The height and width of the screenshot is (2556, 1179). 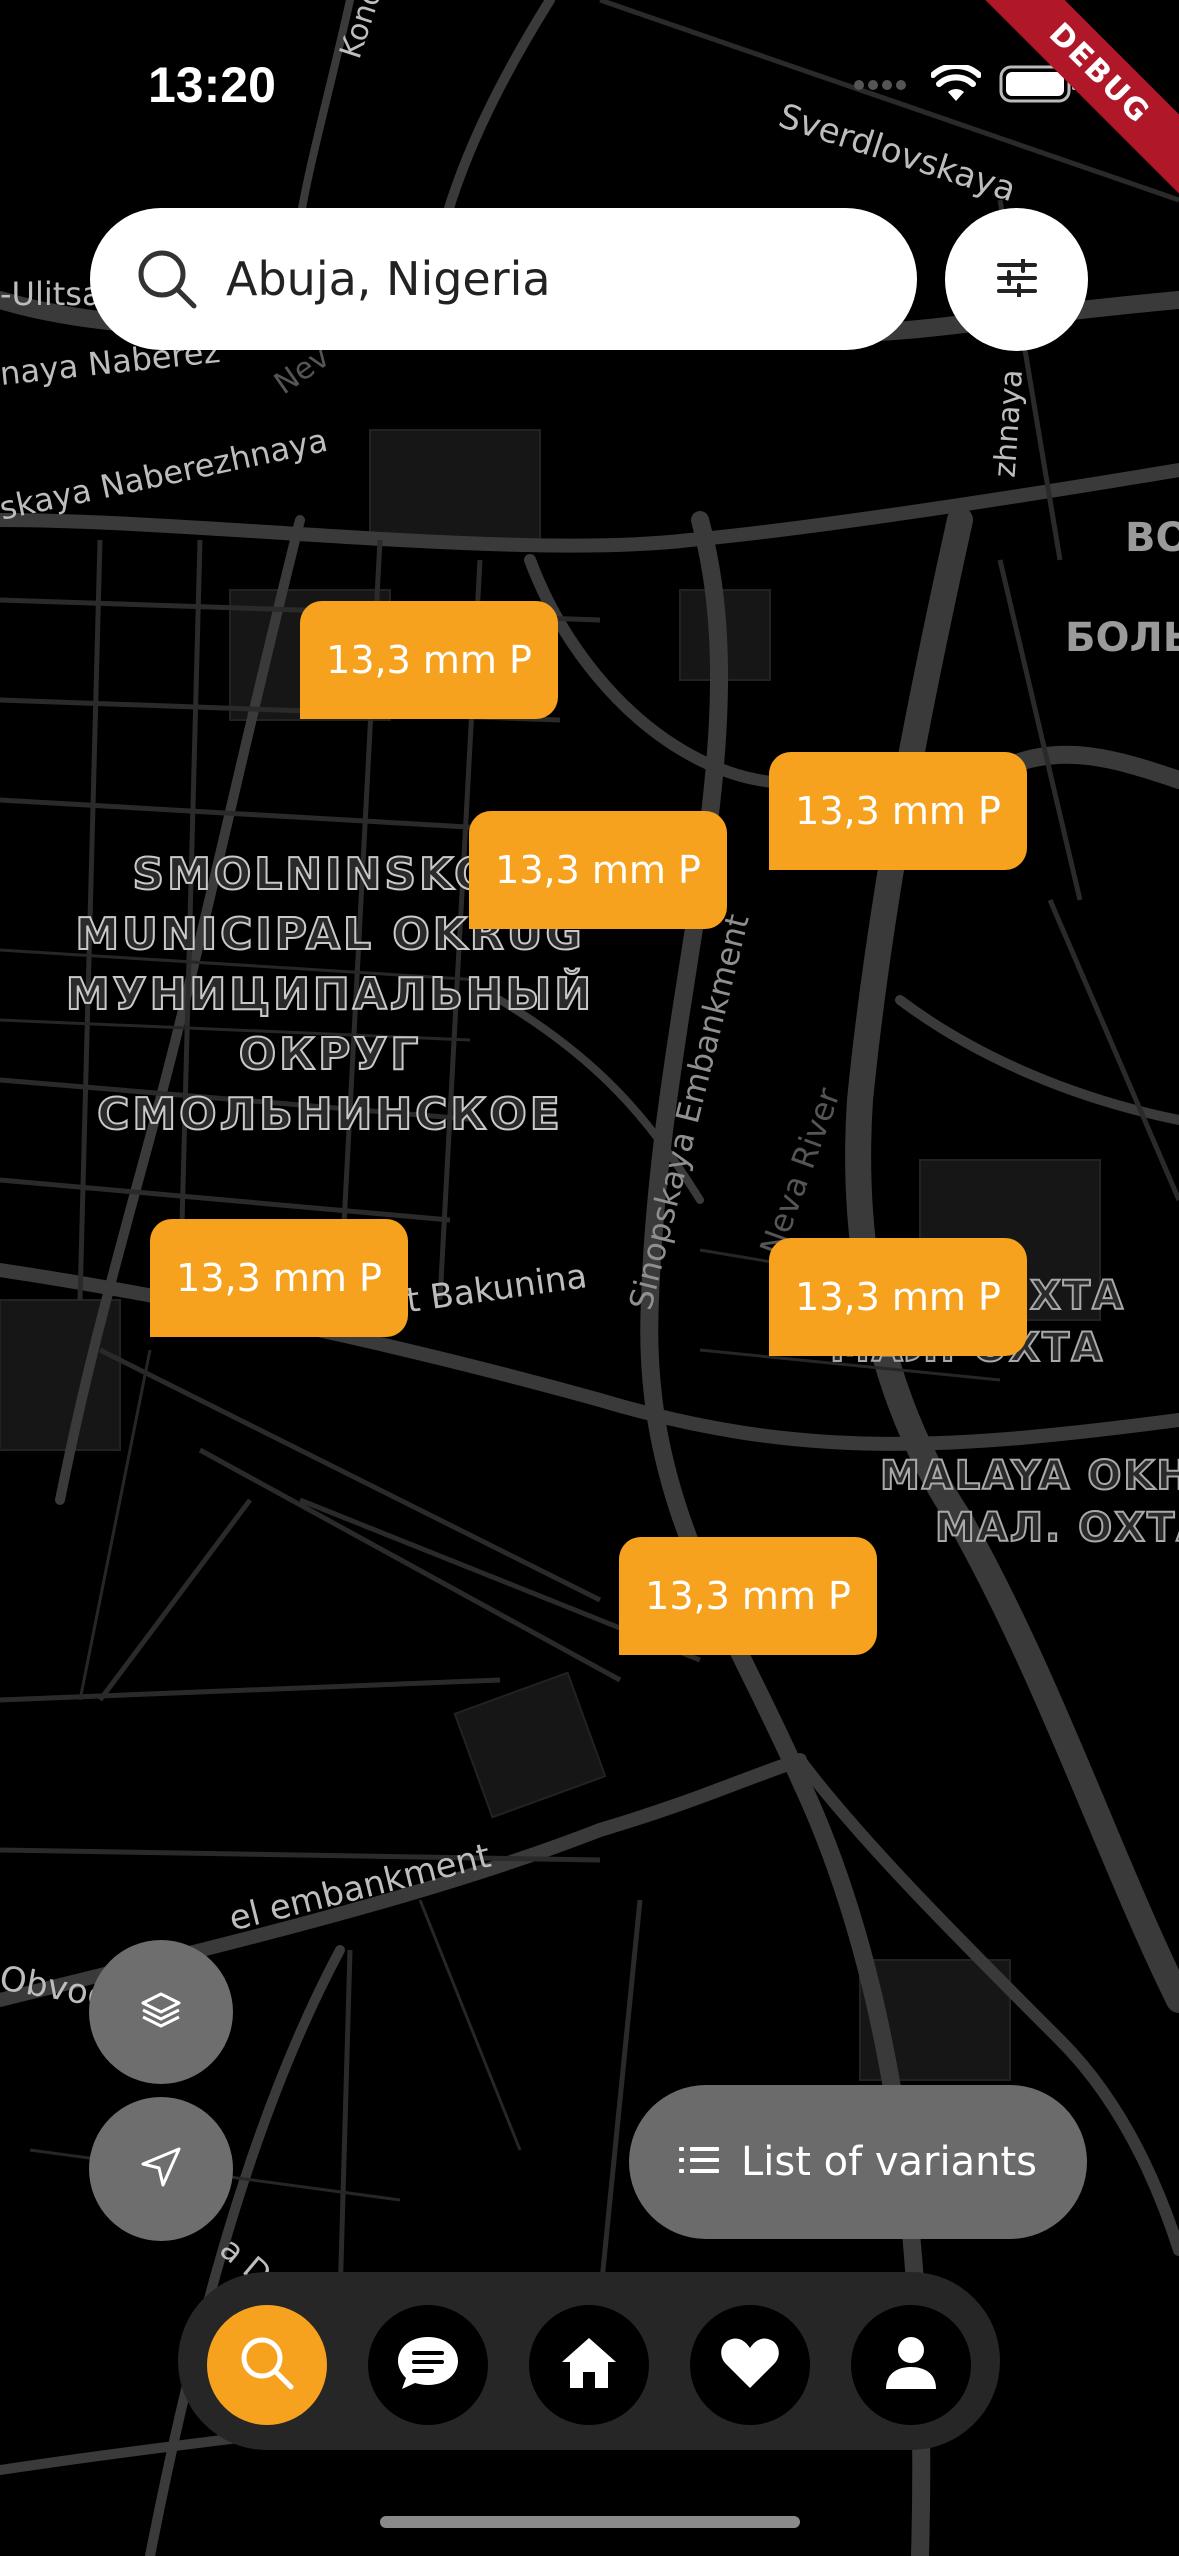 I want to click on heart-icon, so click(x=750, y=2365).